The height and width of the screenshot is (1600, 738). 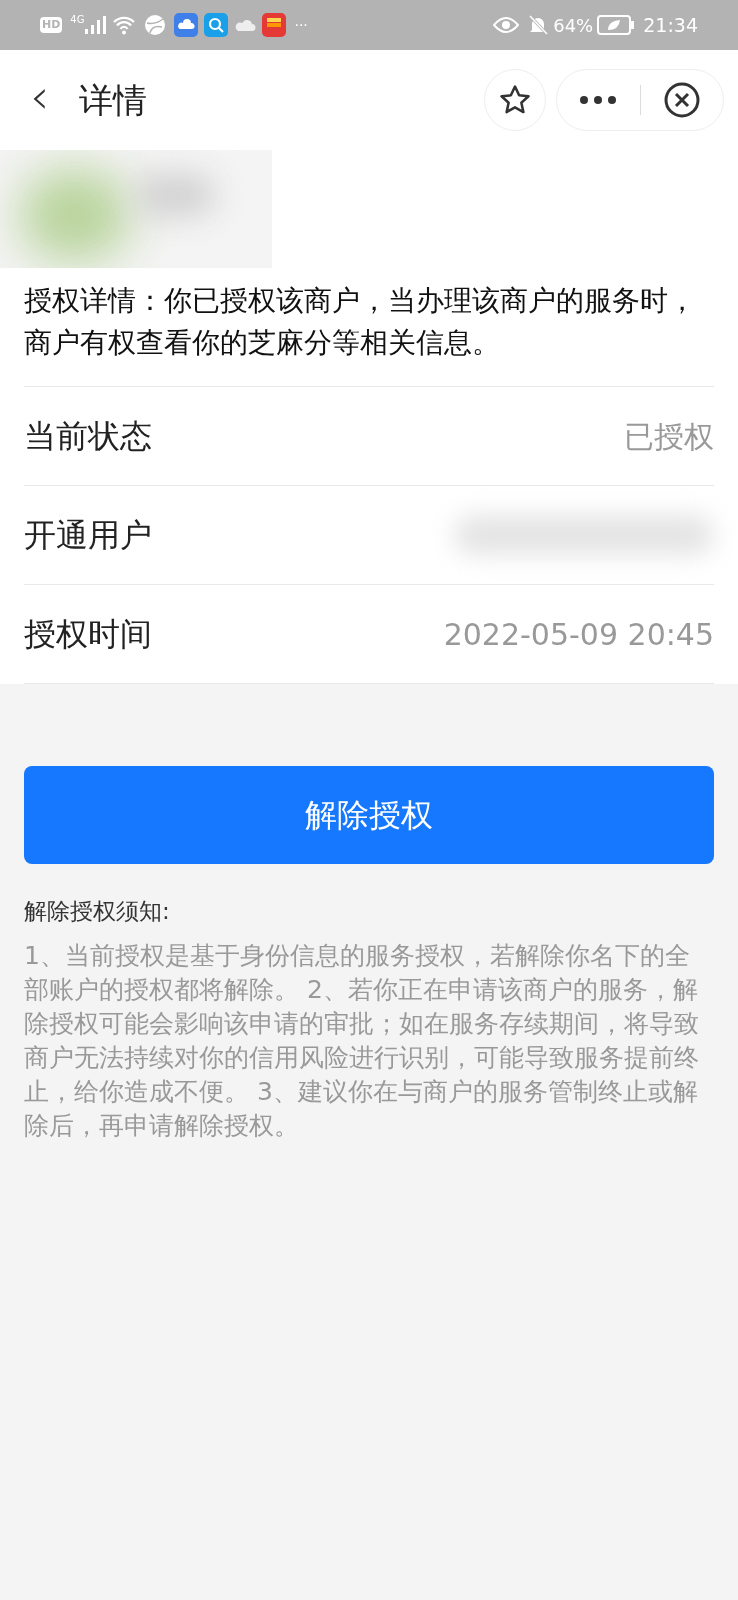 What do you see at coordinates (186, 25) in the screenshot?
I see `cloud-app-icon` at bounding box center [186, 25].